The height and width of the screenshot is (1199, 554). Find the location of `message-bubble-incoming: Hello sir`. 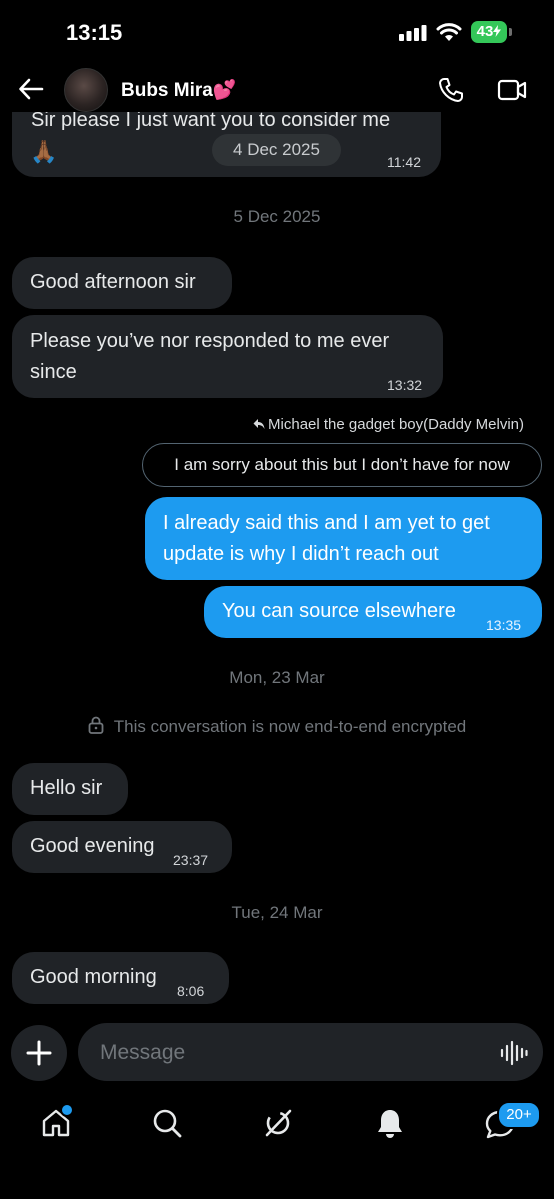

message-bubble-incoming: Hello sir is located at coordinates (70, 789).